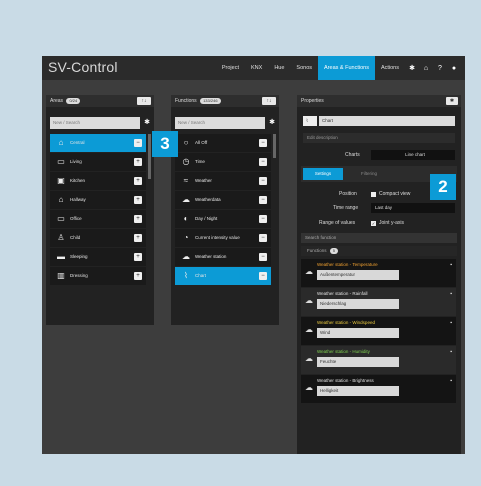 The width and height of the screenshot is (481, 486). Describe the element at coordinates (413, 208) in the screenshot. I see `time-range-select: Last day` at that location.